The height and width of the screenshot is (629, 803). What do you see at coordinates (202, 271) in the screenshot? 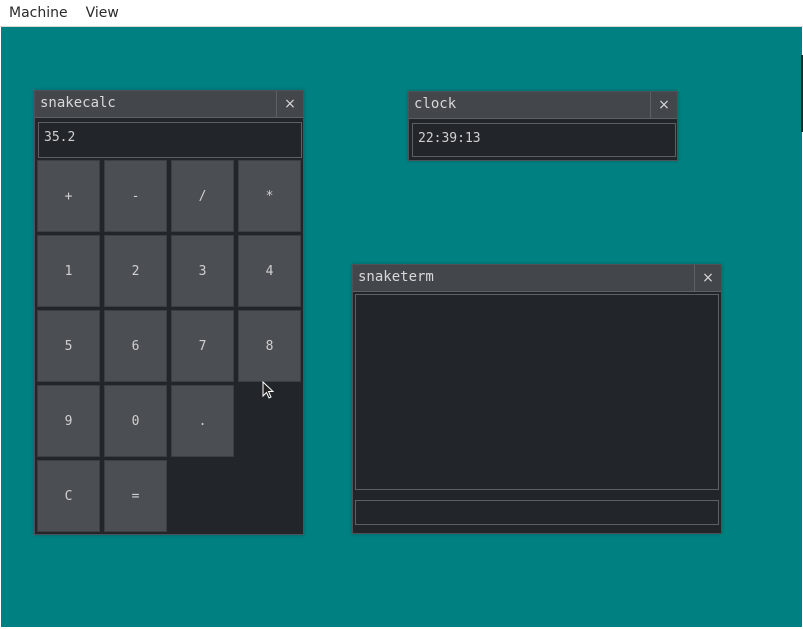
I see `key-3: 3` at bounding box center [202, 271].